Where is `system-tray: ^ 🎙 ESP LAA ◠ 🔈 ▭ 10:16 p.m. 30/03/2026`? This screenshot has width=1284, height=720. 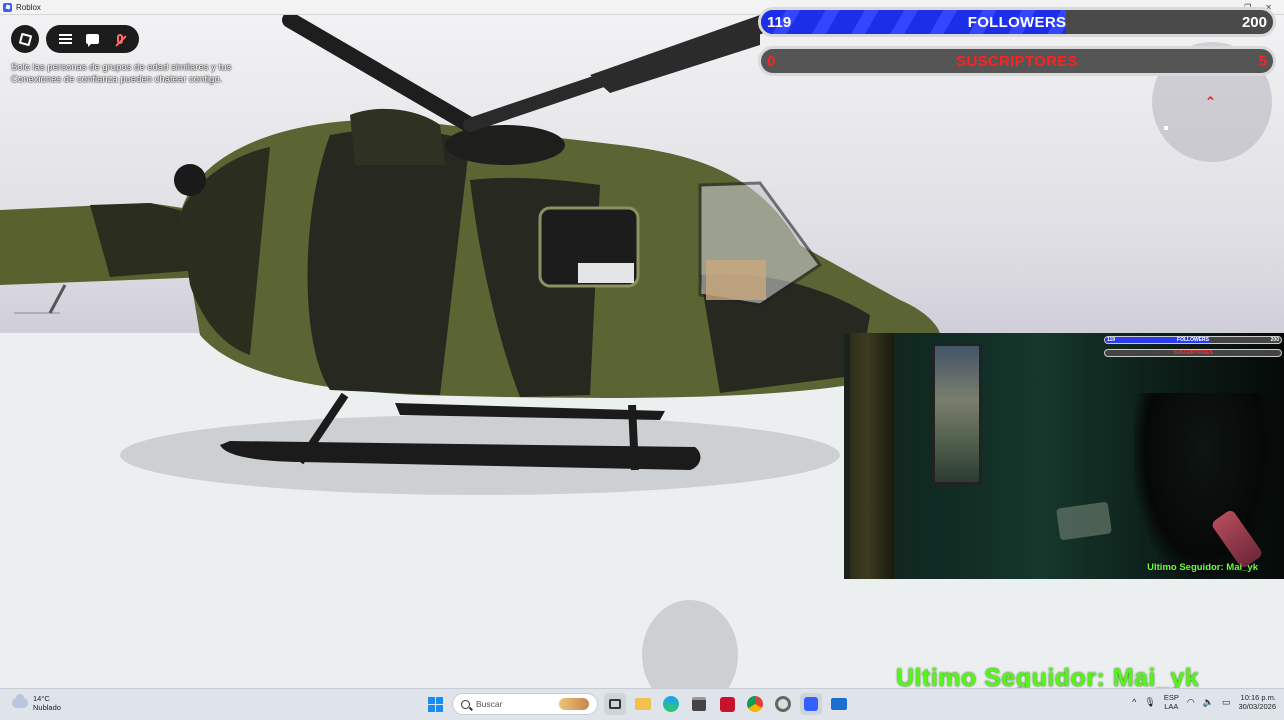 system-tray: ^ 🎙 ESP LAA ◠ 🔈 ▭ 10:16 p.m. 30/03/2026 is located at coordinates (1204, 702).